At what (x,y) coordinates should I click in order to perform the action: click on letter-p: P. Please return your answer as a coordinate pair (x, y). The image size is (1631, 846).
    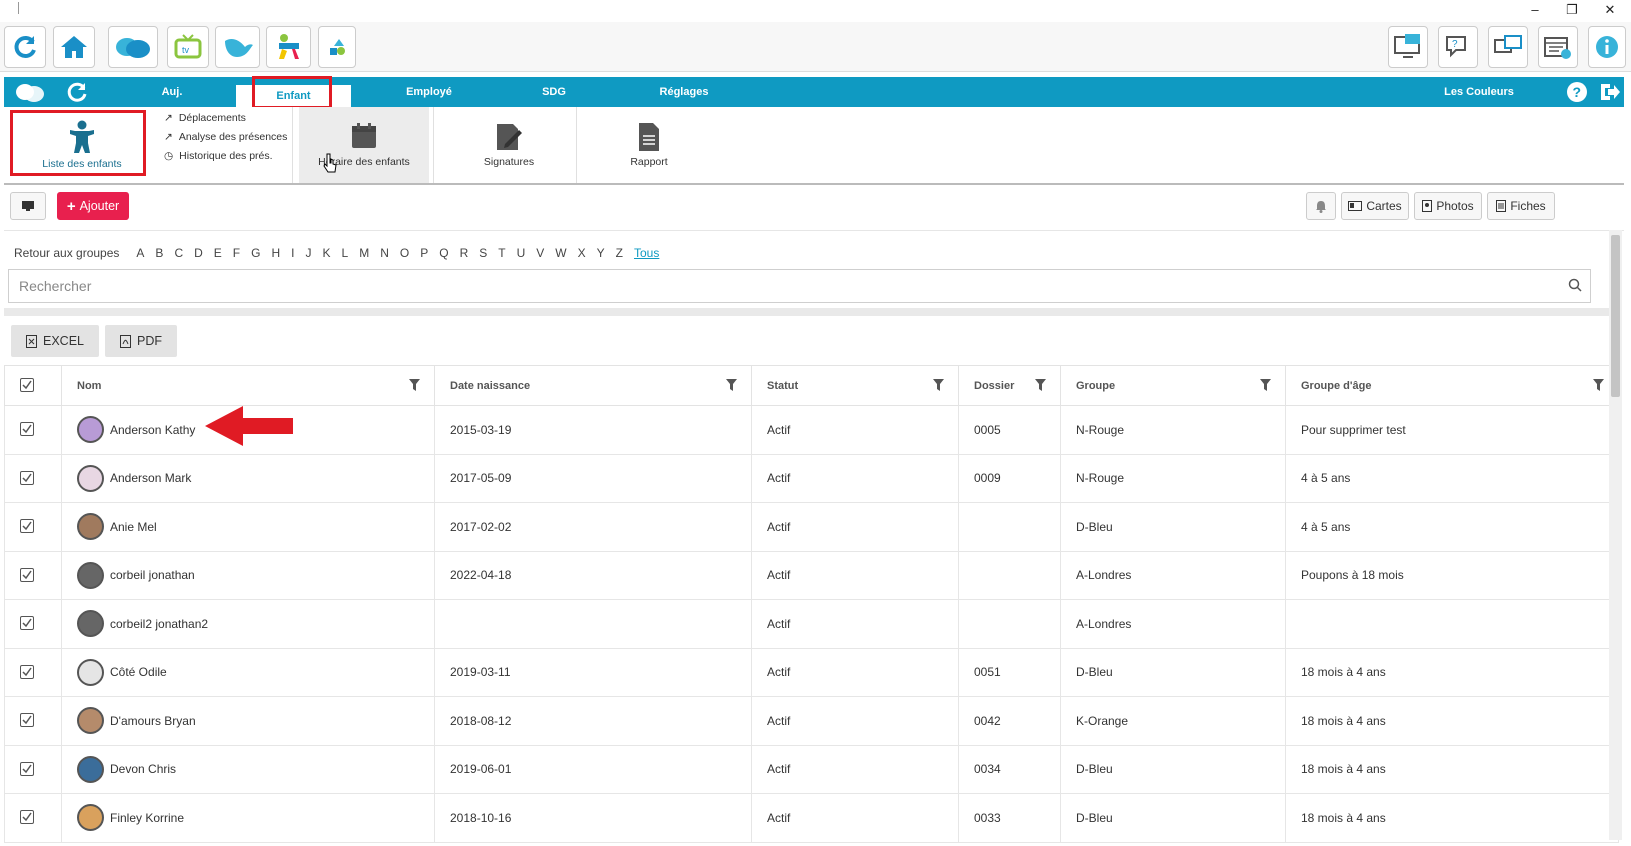
    Looking at the image, I should click on (424, 253).